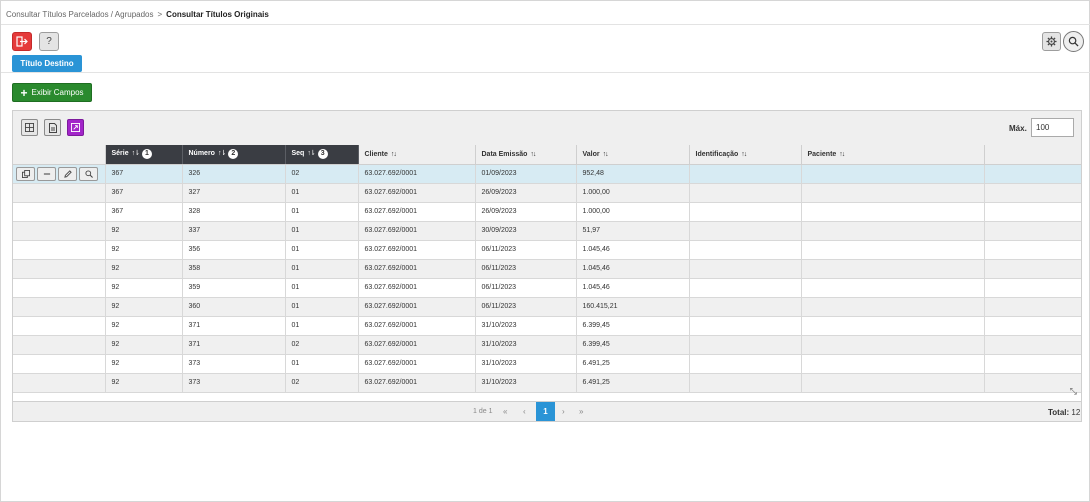  Describe the element at coordinates (52, 92) in the screenshot. I see `exibir-campos-button: + Exibir Campos` at that location.